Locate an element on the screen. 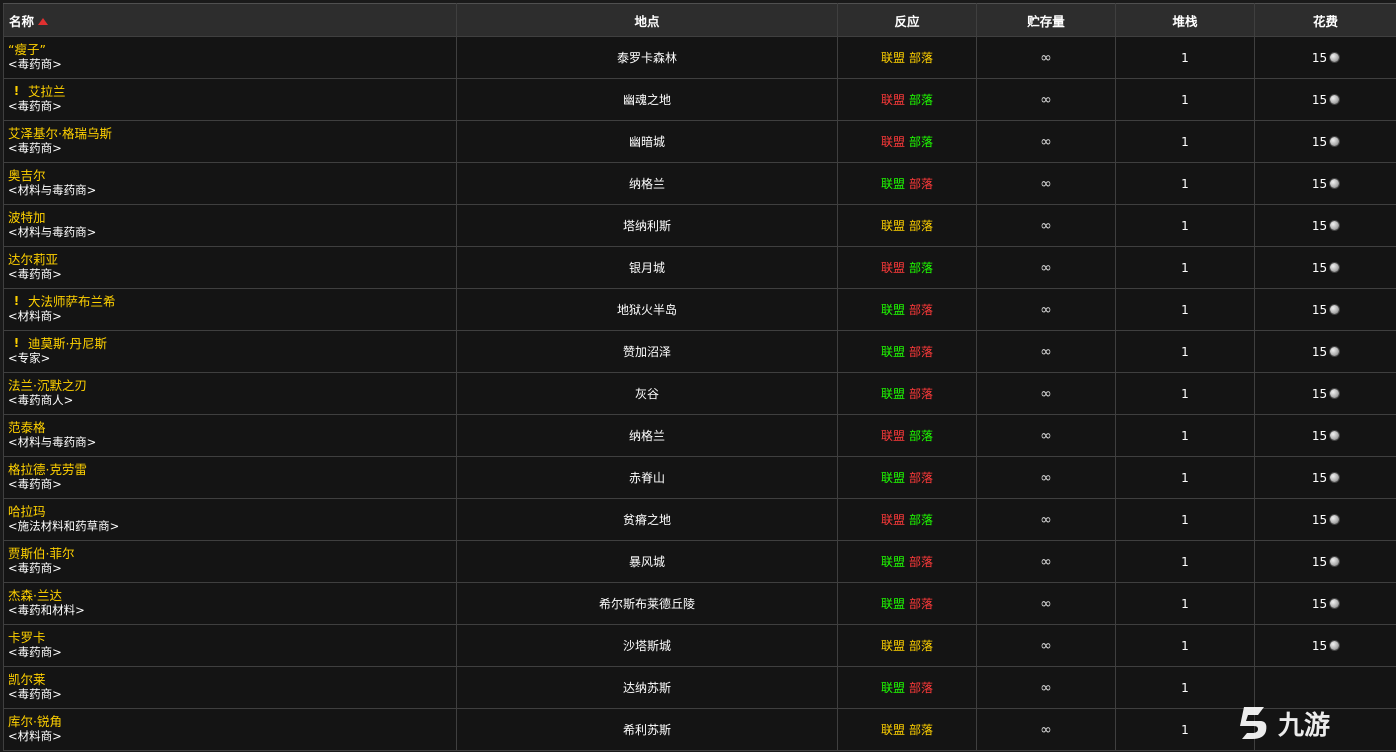  location-link: 赤脊山 is located at coordinates (647, 478).